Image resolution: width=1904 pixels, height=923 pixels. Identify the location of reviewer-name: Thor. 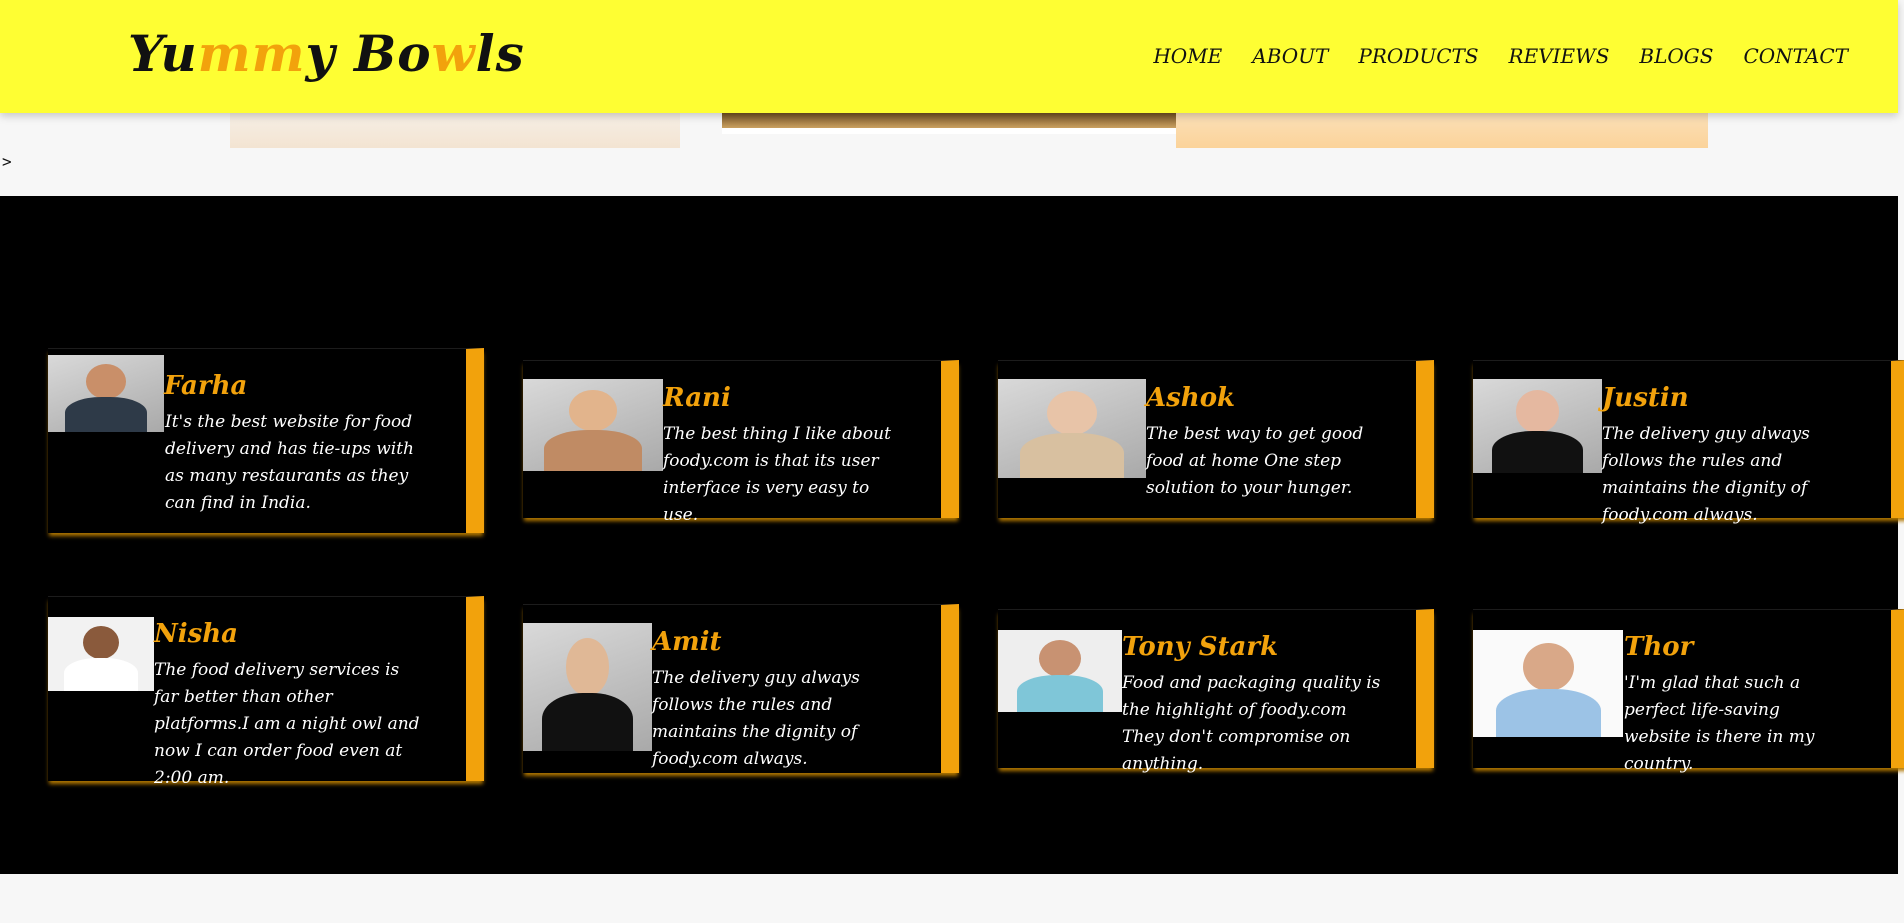
(1659, 647).